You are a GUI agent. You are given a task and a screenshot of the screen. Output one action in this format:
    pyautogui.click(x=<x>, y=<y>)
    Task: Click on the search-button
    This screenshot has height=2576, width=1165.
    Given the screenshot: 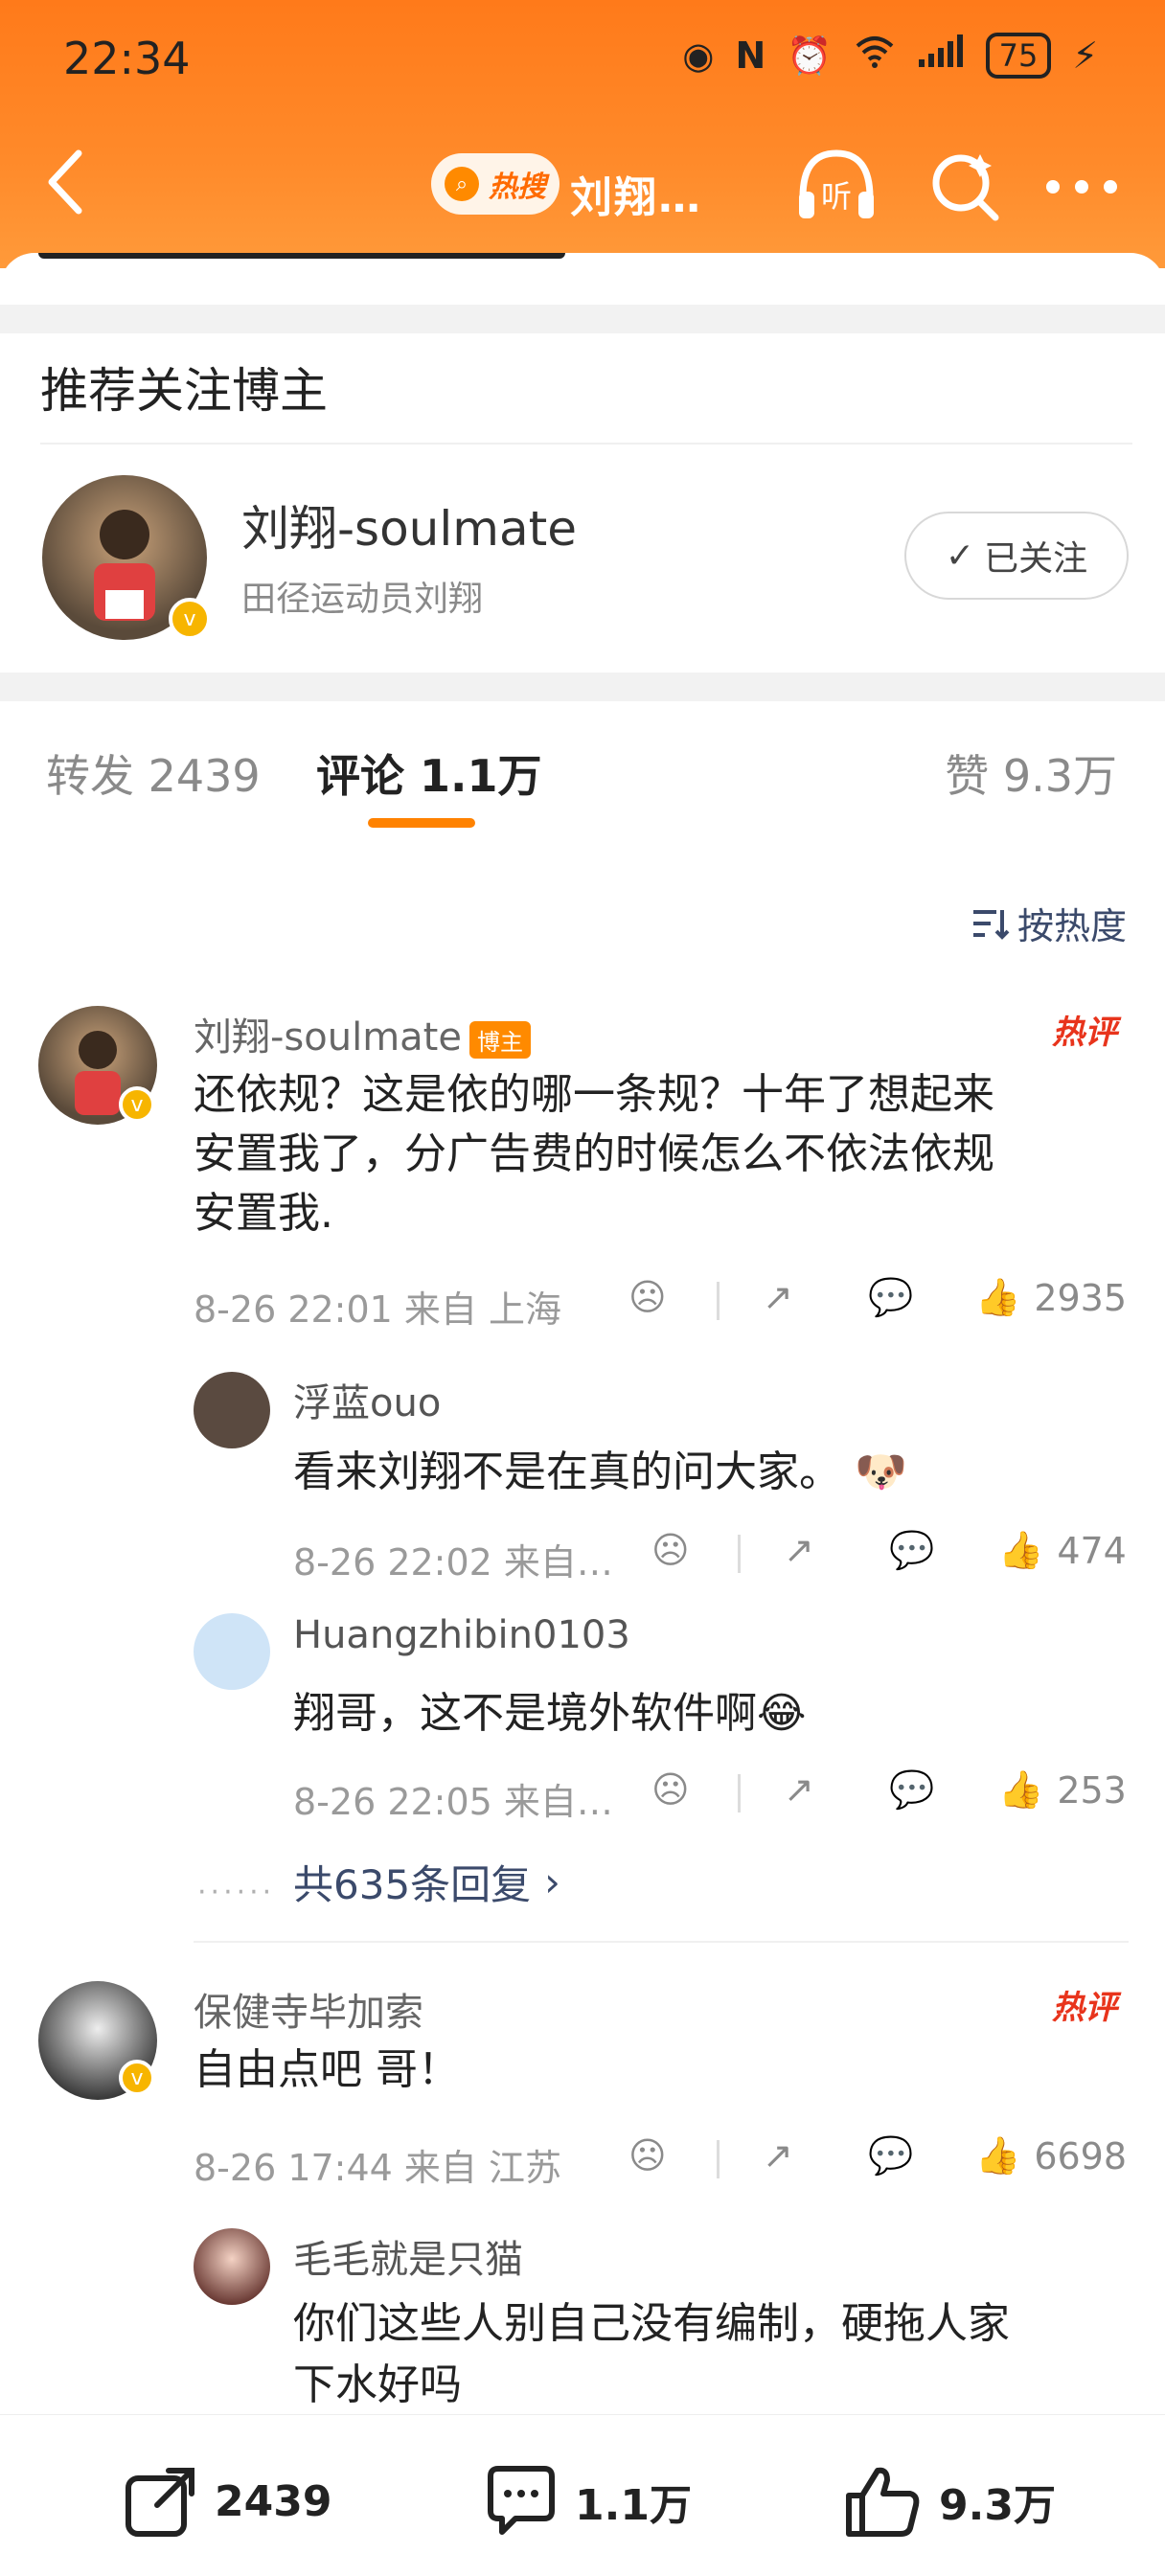 What is the action you would take?
    pyautogui.click(x=965, y=187)
    